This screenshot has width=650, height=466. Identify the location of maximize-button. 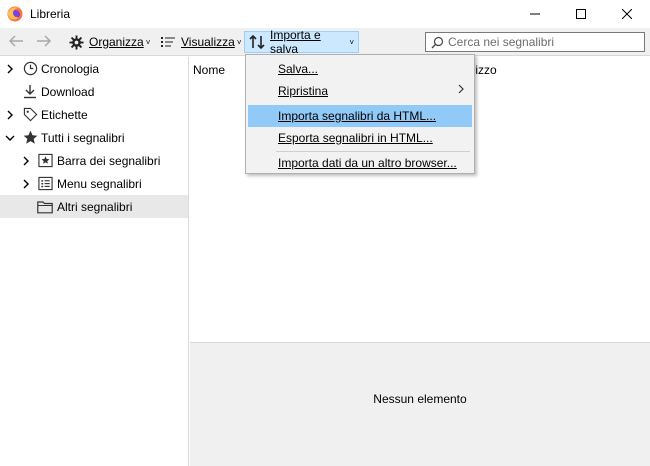
(581, 14).